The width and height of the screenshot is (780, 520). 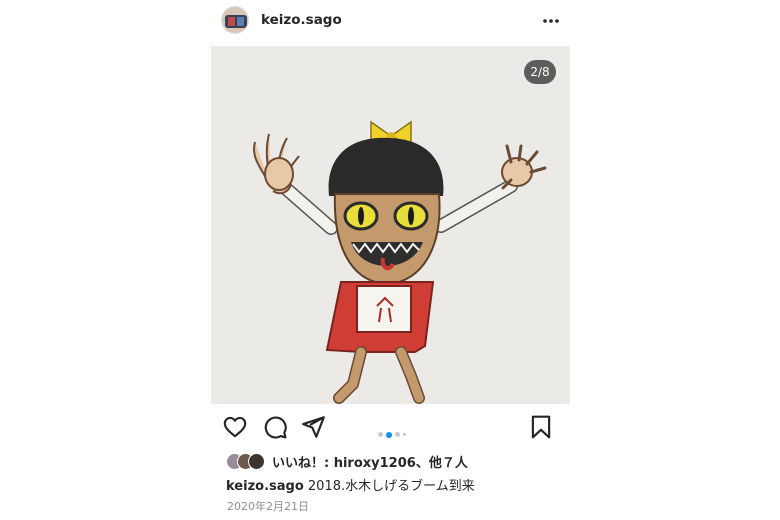 I want to click on image-counter-badge: 2/8, so click(x=540, y=72).